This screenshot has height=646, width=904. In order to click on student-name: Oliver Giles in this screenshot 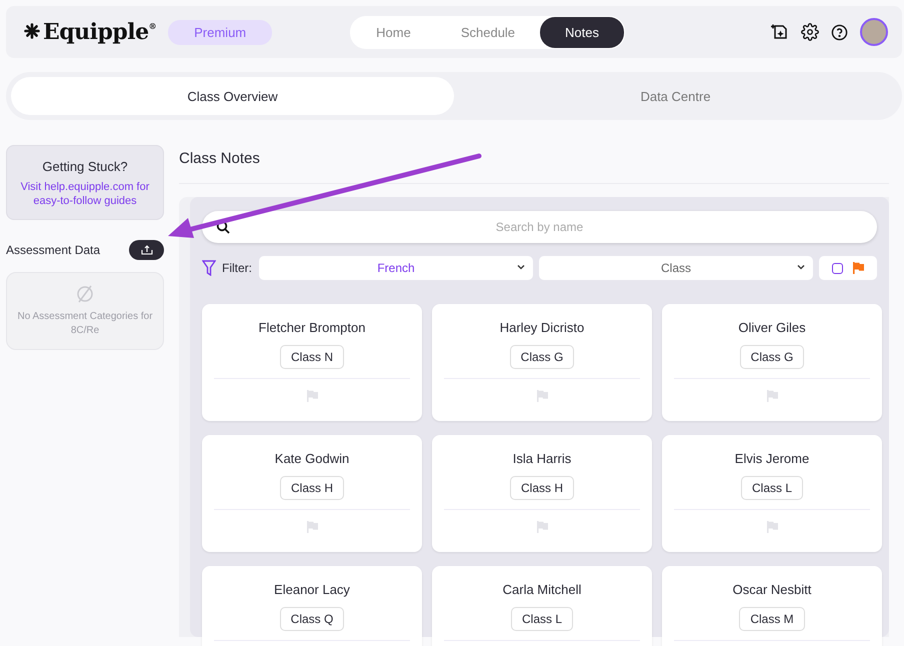, I will do `click(772, 327)`.